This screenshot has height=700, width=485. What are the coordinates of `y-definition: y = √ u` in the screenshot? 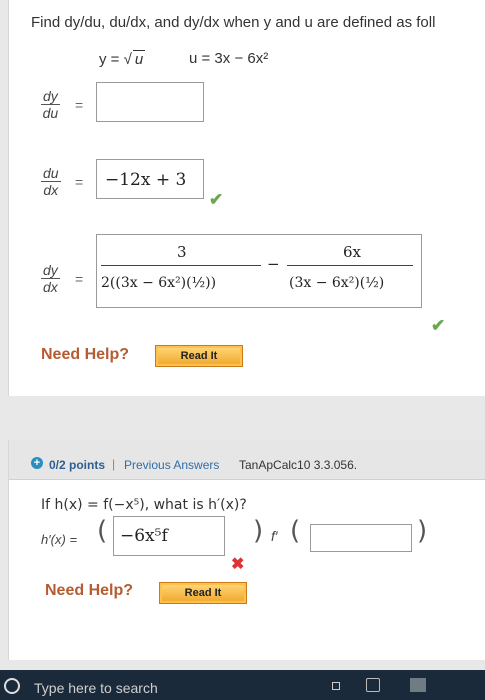 It's located at (122, 59).